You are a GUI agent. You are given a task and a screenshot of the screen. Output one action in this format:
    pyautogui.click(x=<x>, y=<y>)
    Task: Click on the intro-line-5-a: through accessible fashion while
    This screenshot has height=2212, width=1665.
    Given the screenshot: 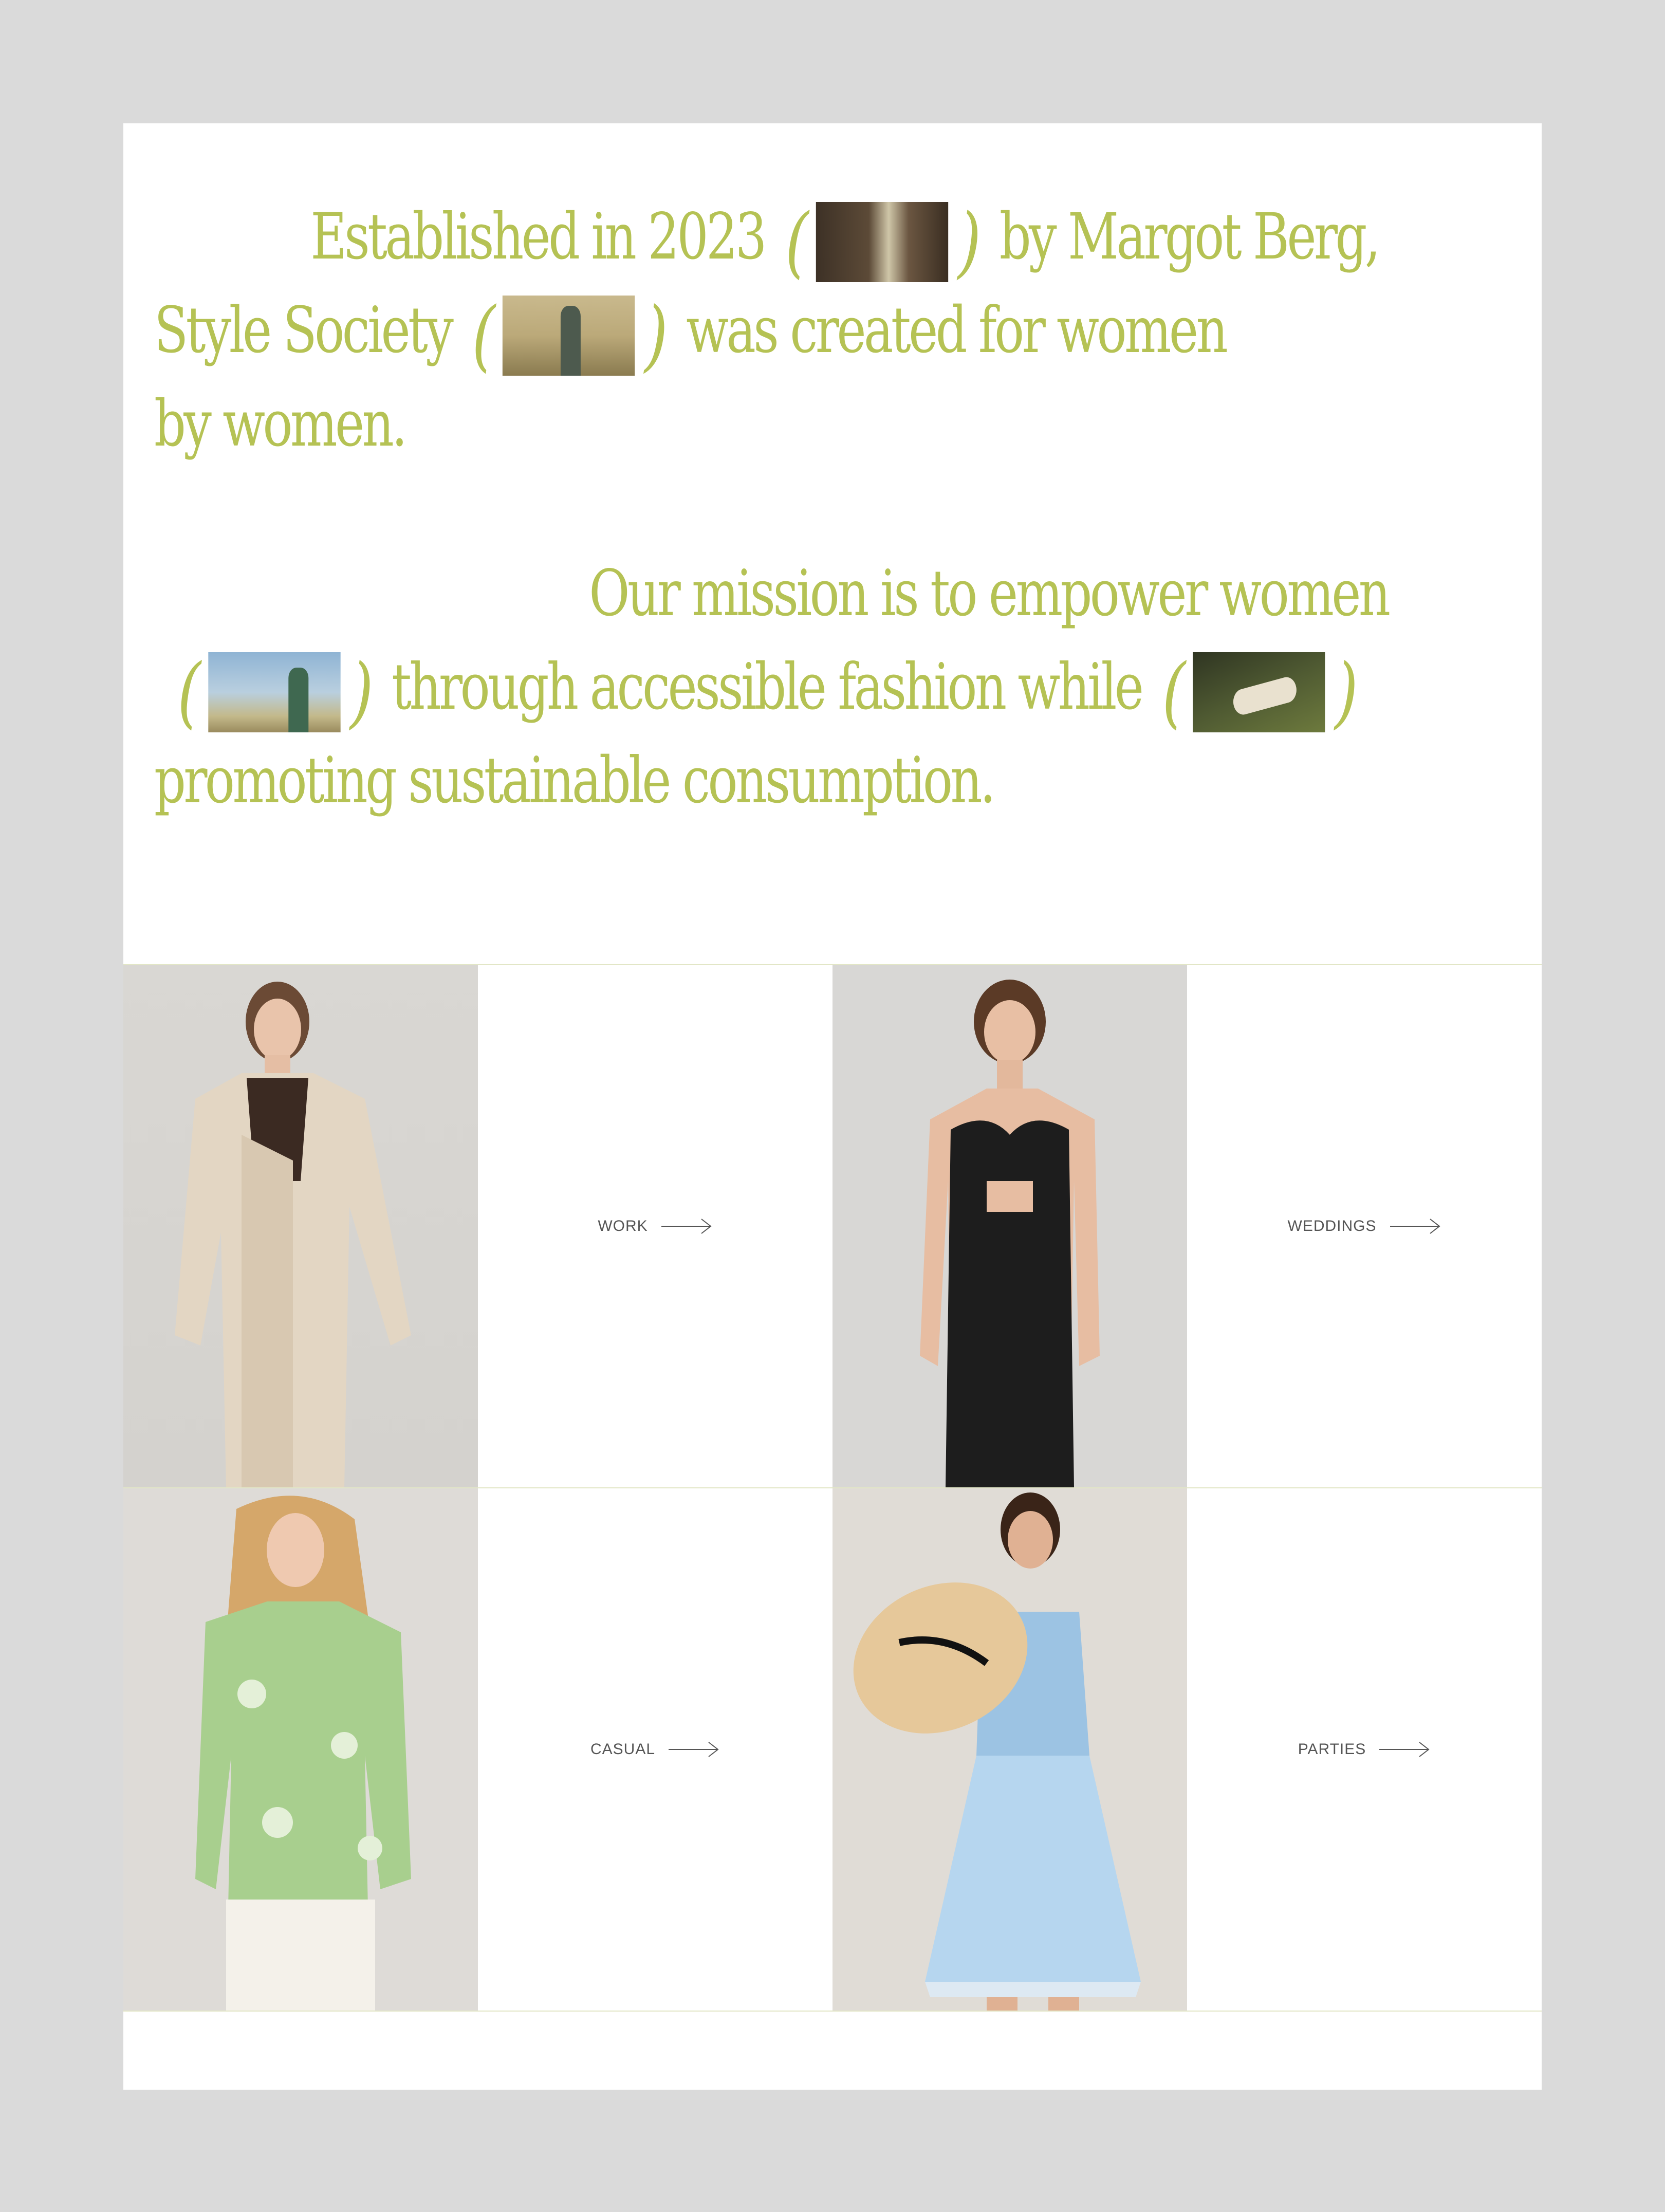 What is the action you would take?
    pyautogui.click(x=768, y=687)
    